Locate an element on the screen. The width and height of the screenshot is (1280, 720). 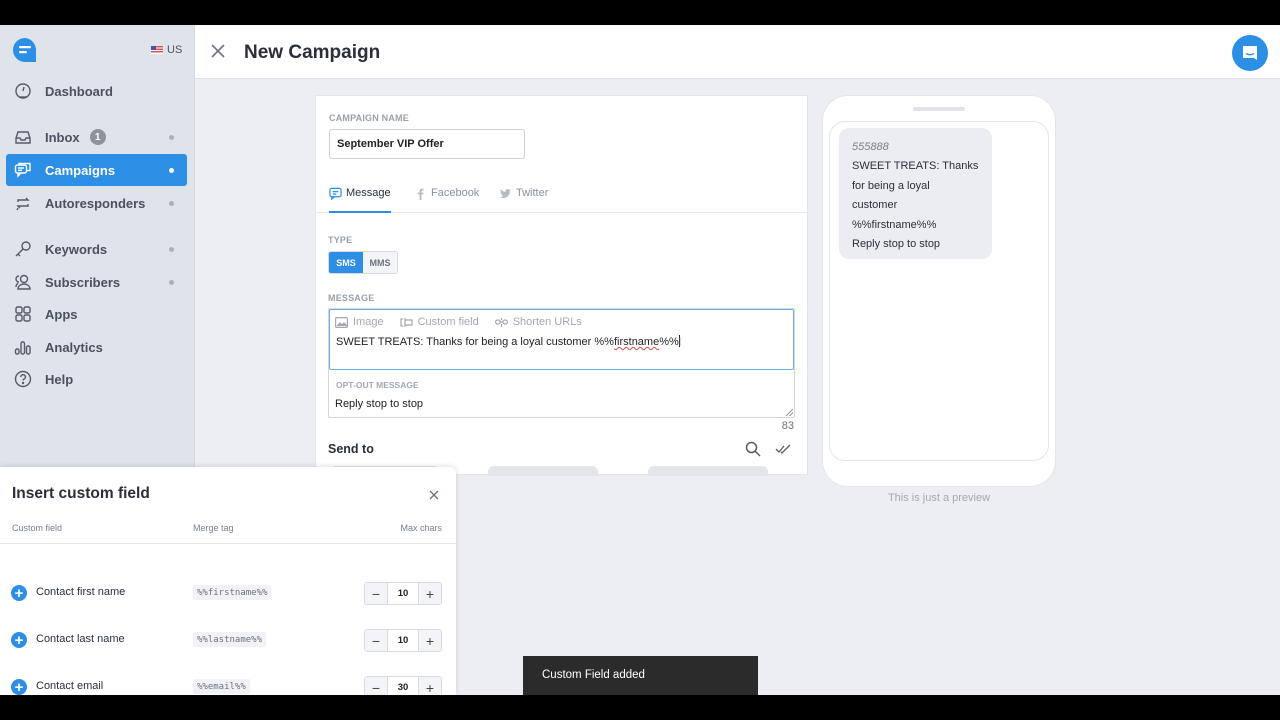
sidebar-item-label: Analytics is located at coordinates (74, 347).